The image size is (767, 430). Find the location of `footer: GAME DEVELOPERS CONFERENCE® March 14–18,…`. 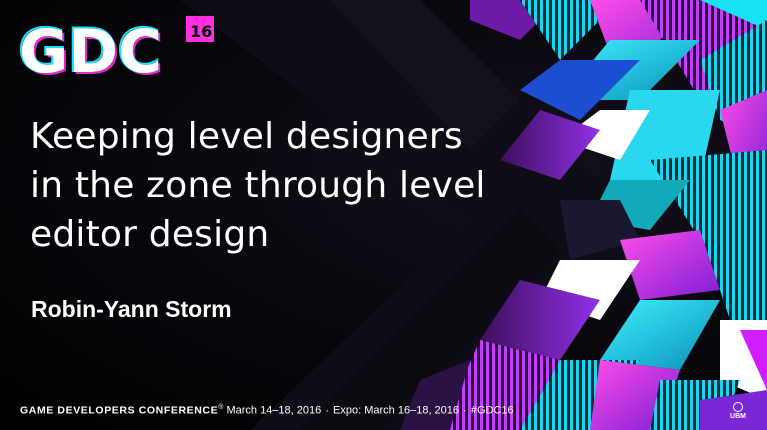

footer: GAME DEVELOPERS CONFERENCE® March 14–18,… is located at coordinates (267, 410).